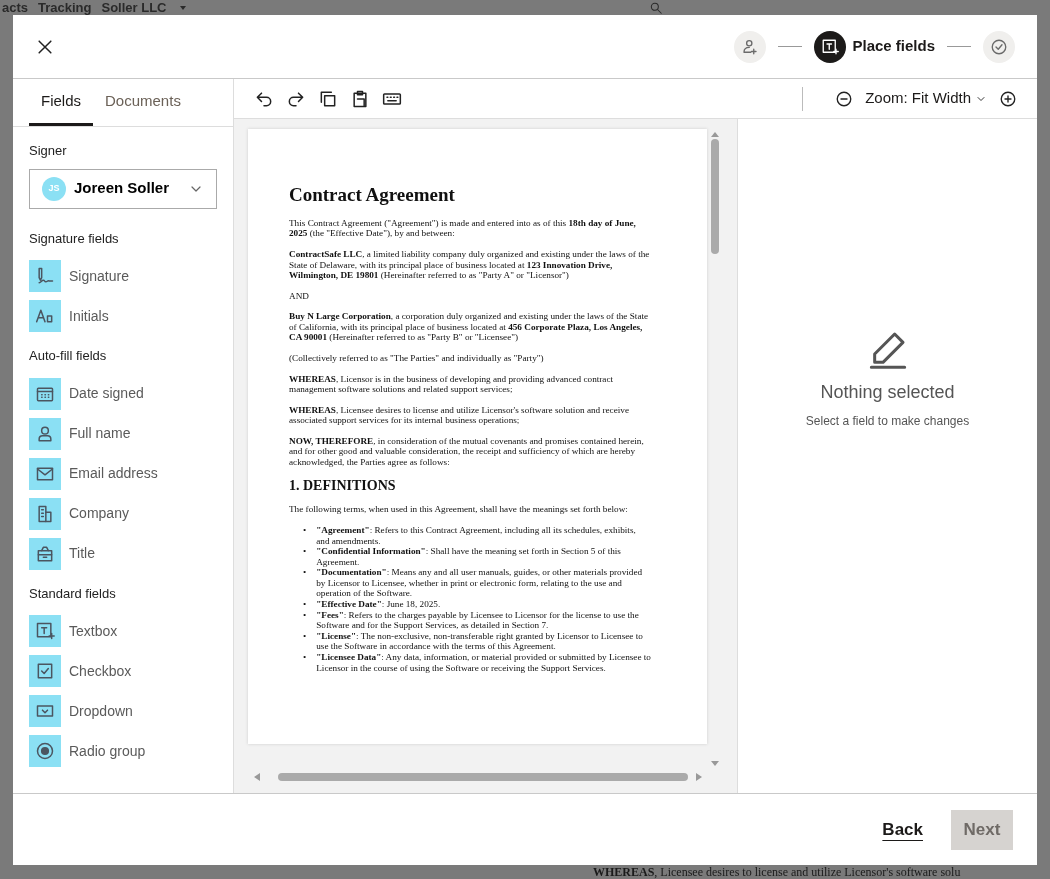 The width and height of the screenshot is (1050, 879). I want to click on check-circle-icon, so click(999, 46).